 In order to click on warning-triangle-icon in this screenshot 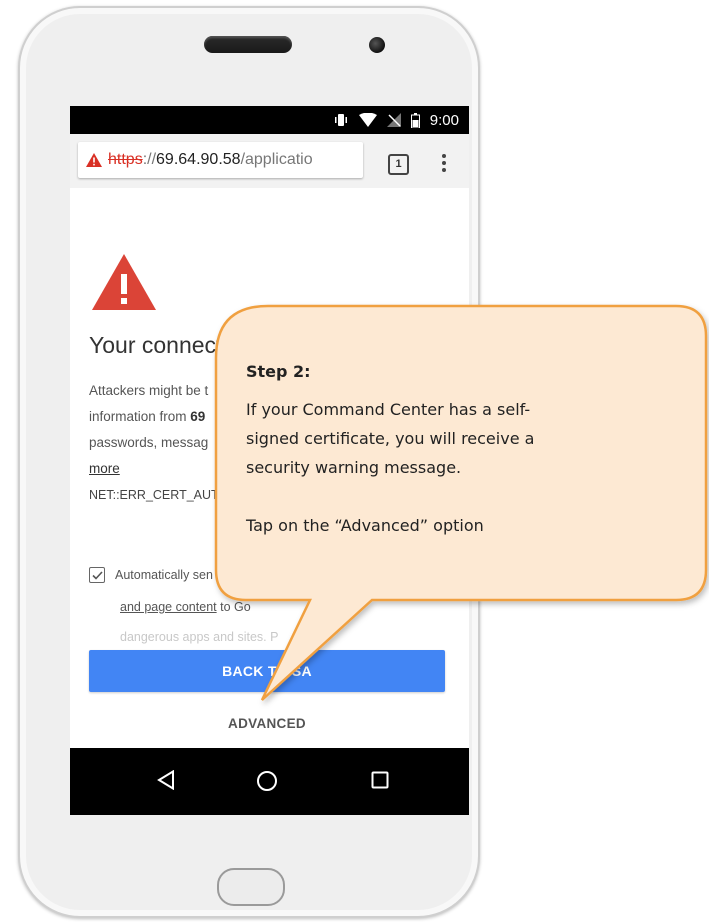, I will do `click(124, 282)`.